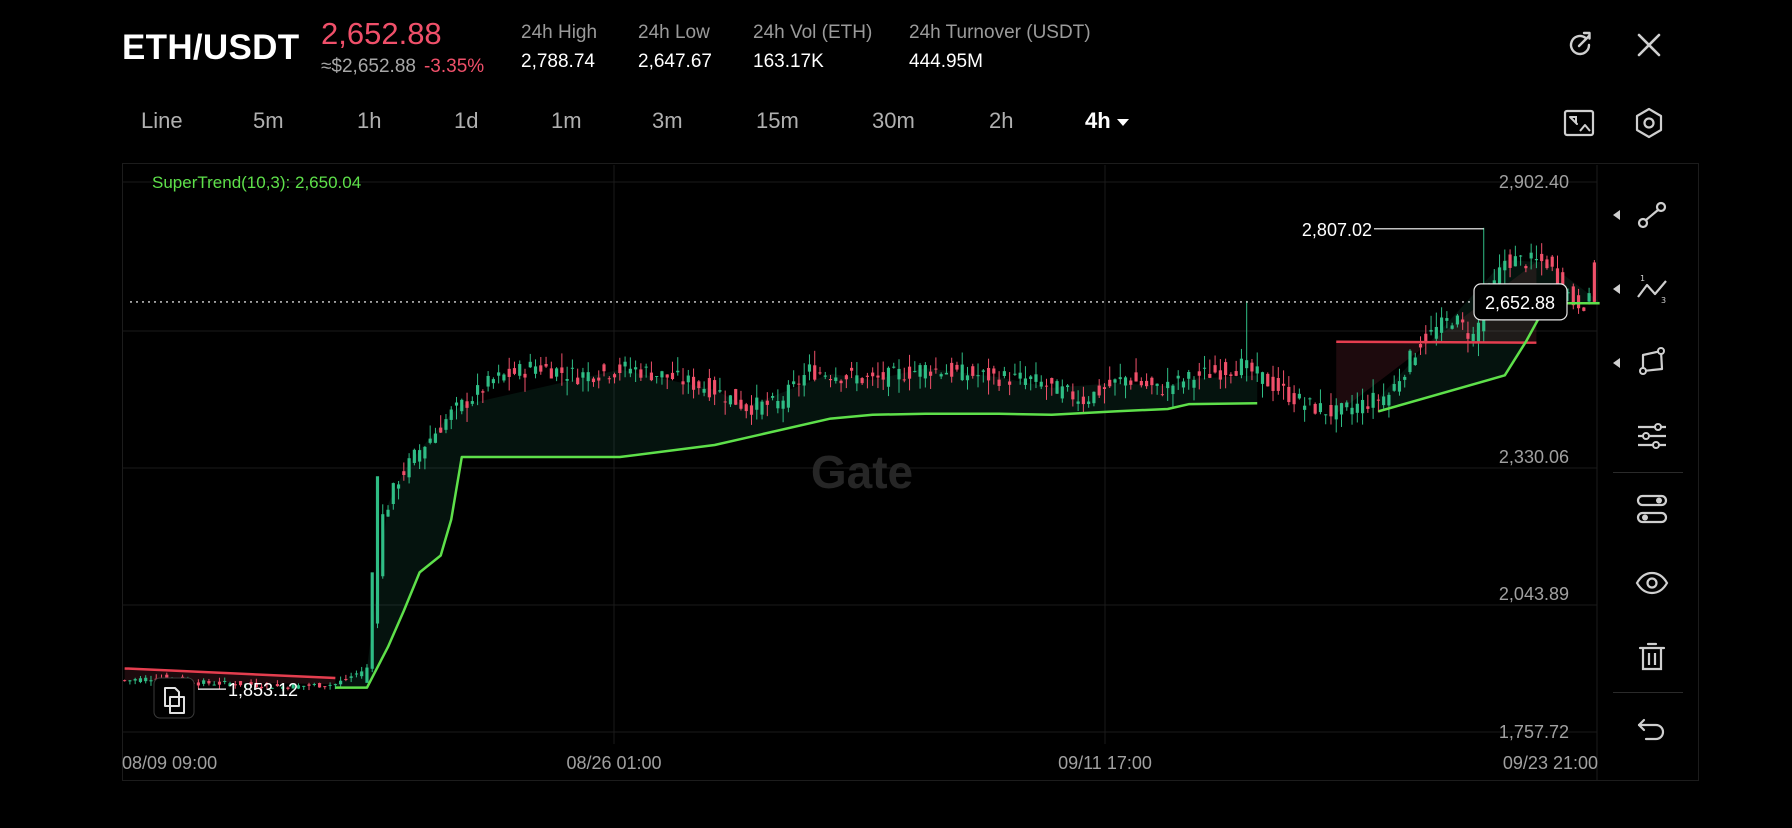 The width and height of the screenshot is (1792, 828). Describe the element at coordinates (1652, 583) in the screenshot. I see `eye-icon` at that location.